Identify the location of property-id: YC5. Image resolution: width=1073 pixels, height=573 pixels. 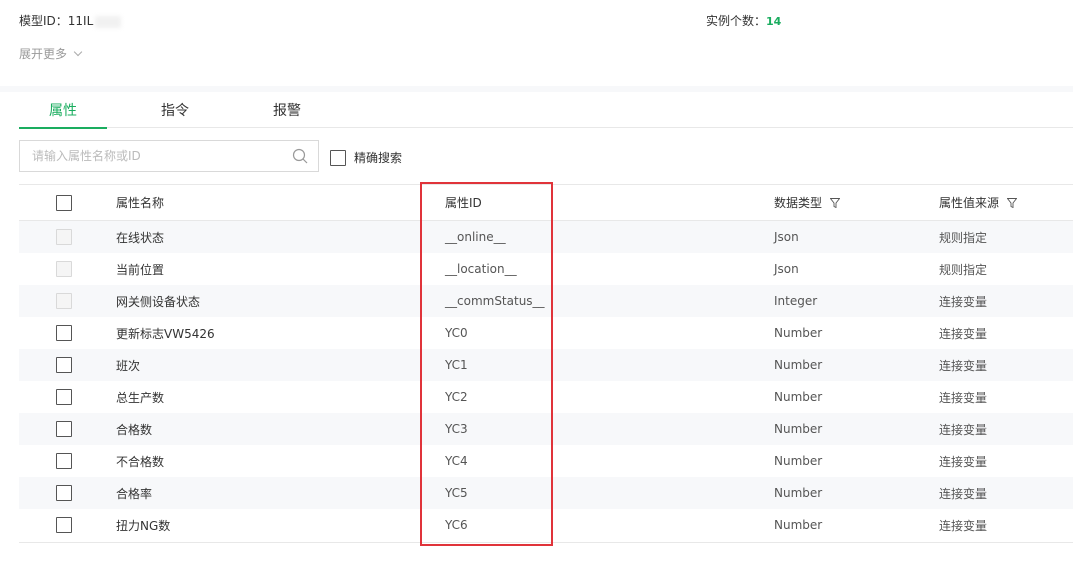
(456, 493).